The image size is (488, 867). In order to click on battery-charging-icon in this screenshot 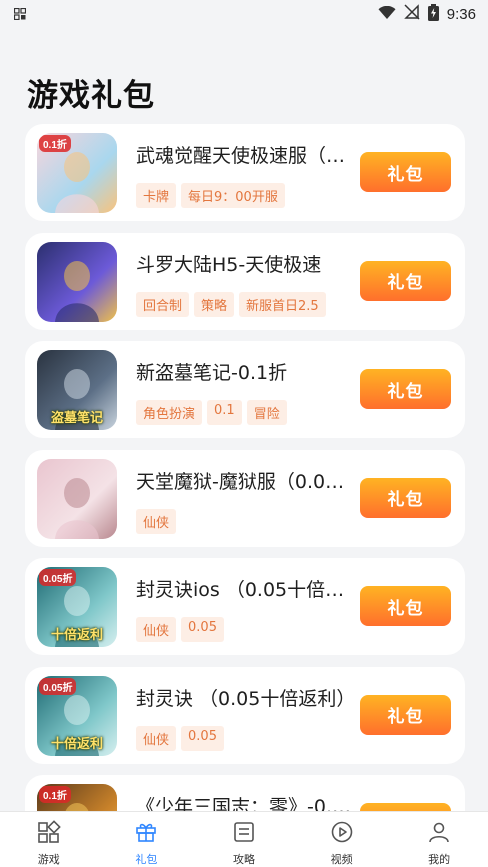, I will do `click(433, 14)`.